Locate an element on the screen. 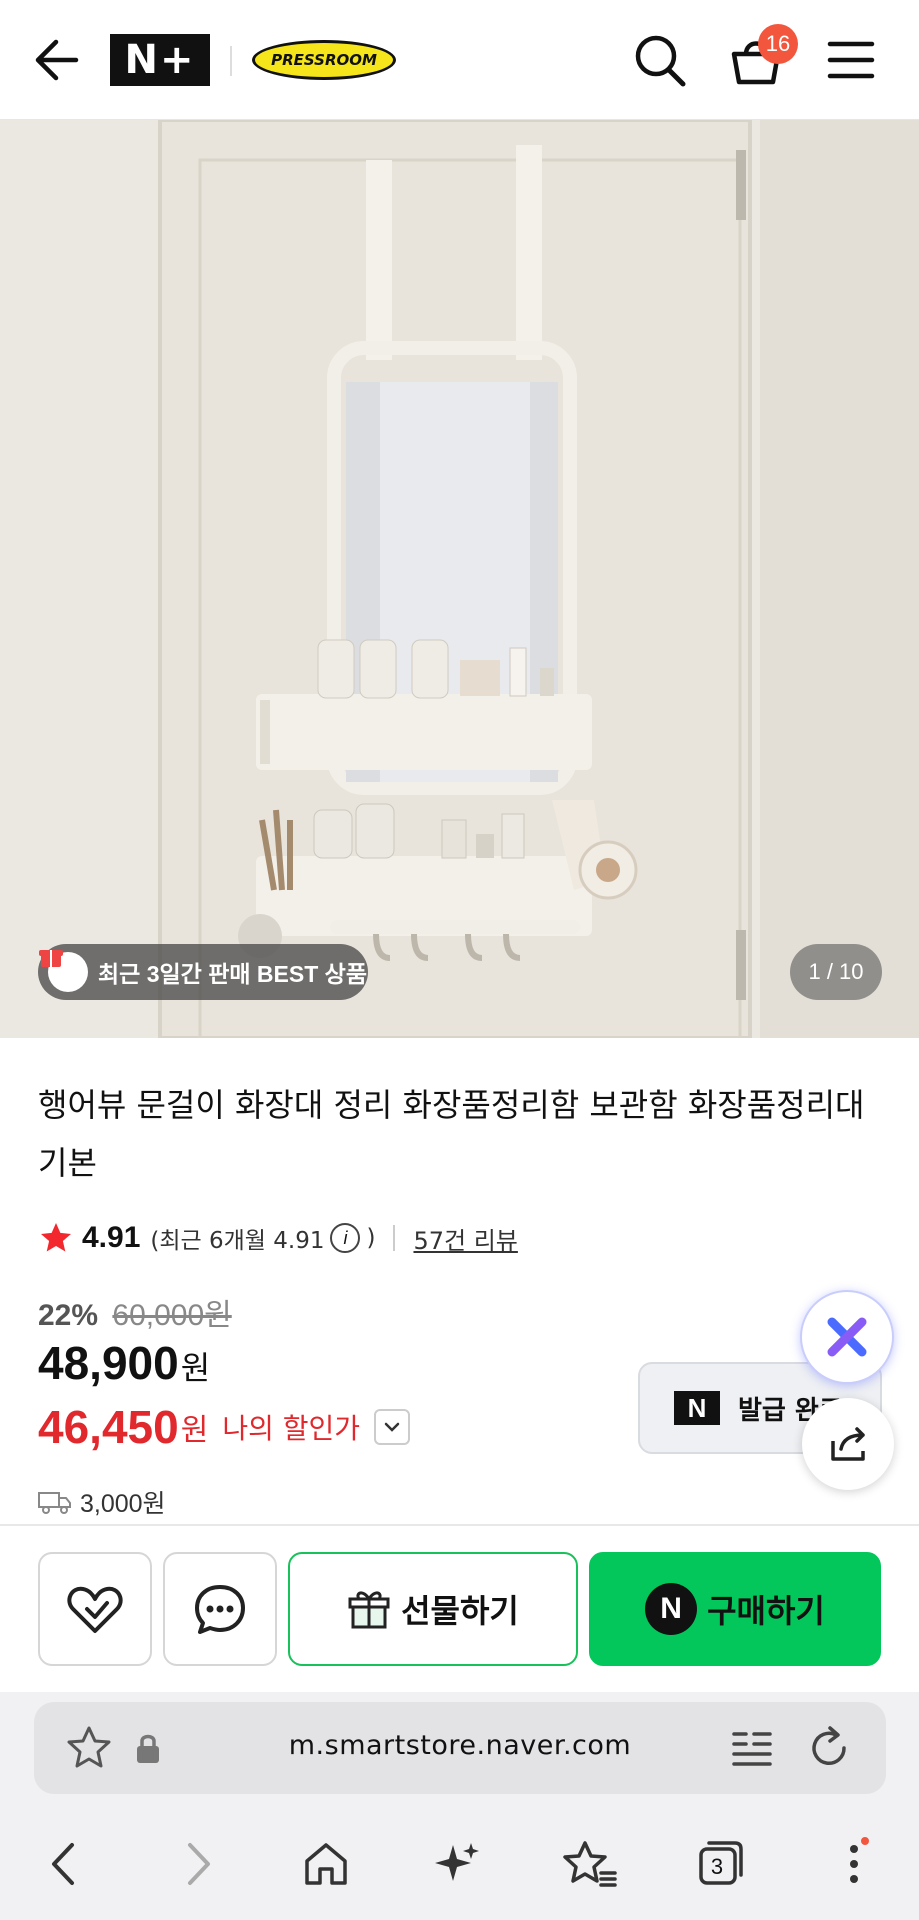 This screenshot has width=919, height=1920. info-icon: i is located at coordinates (345, 1238).